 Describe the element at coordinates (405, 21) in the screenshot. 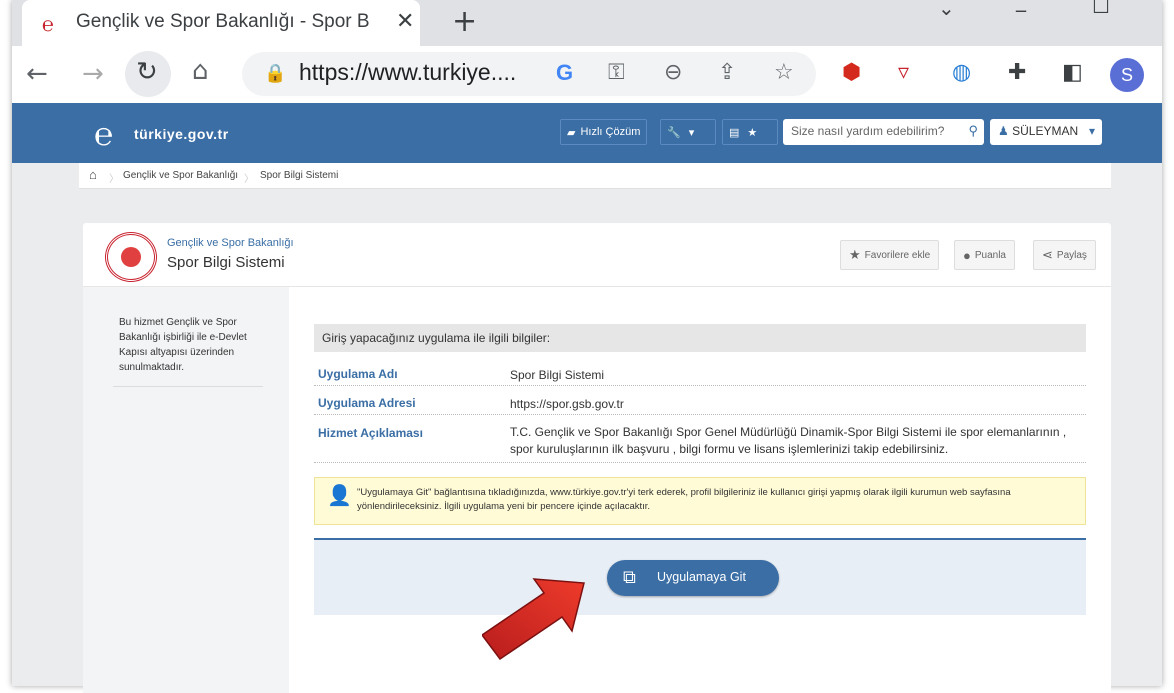

I see `tab-close-icon: ✕` at that location.